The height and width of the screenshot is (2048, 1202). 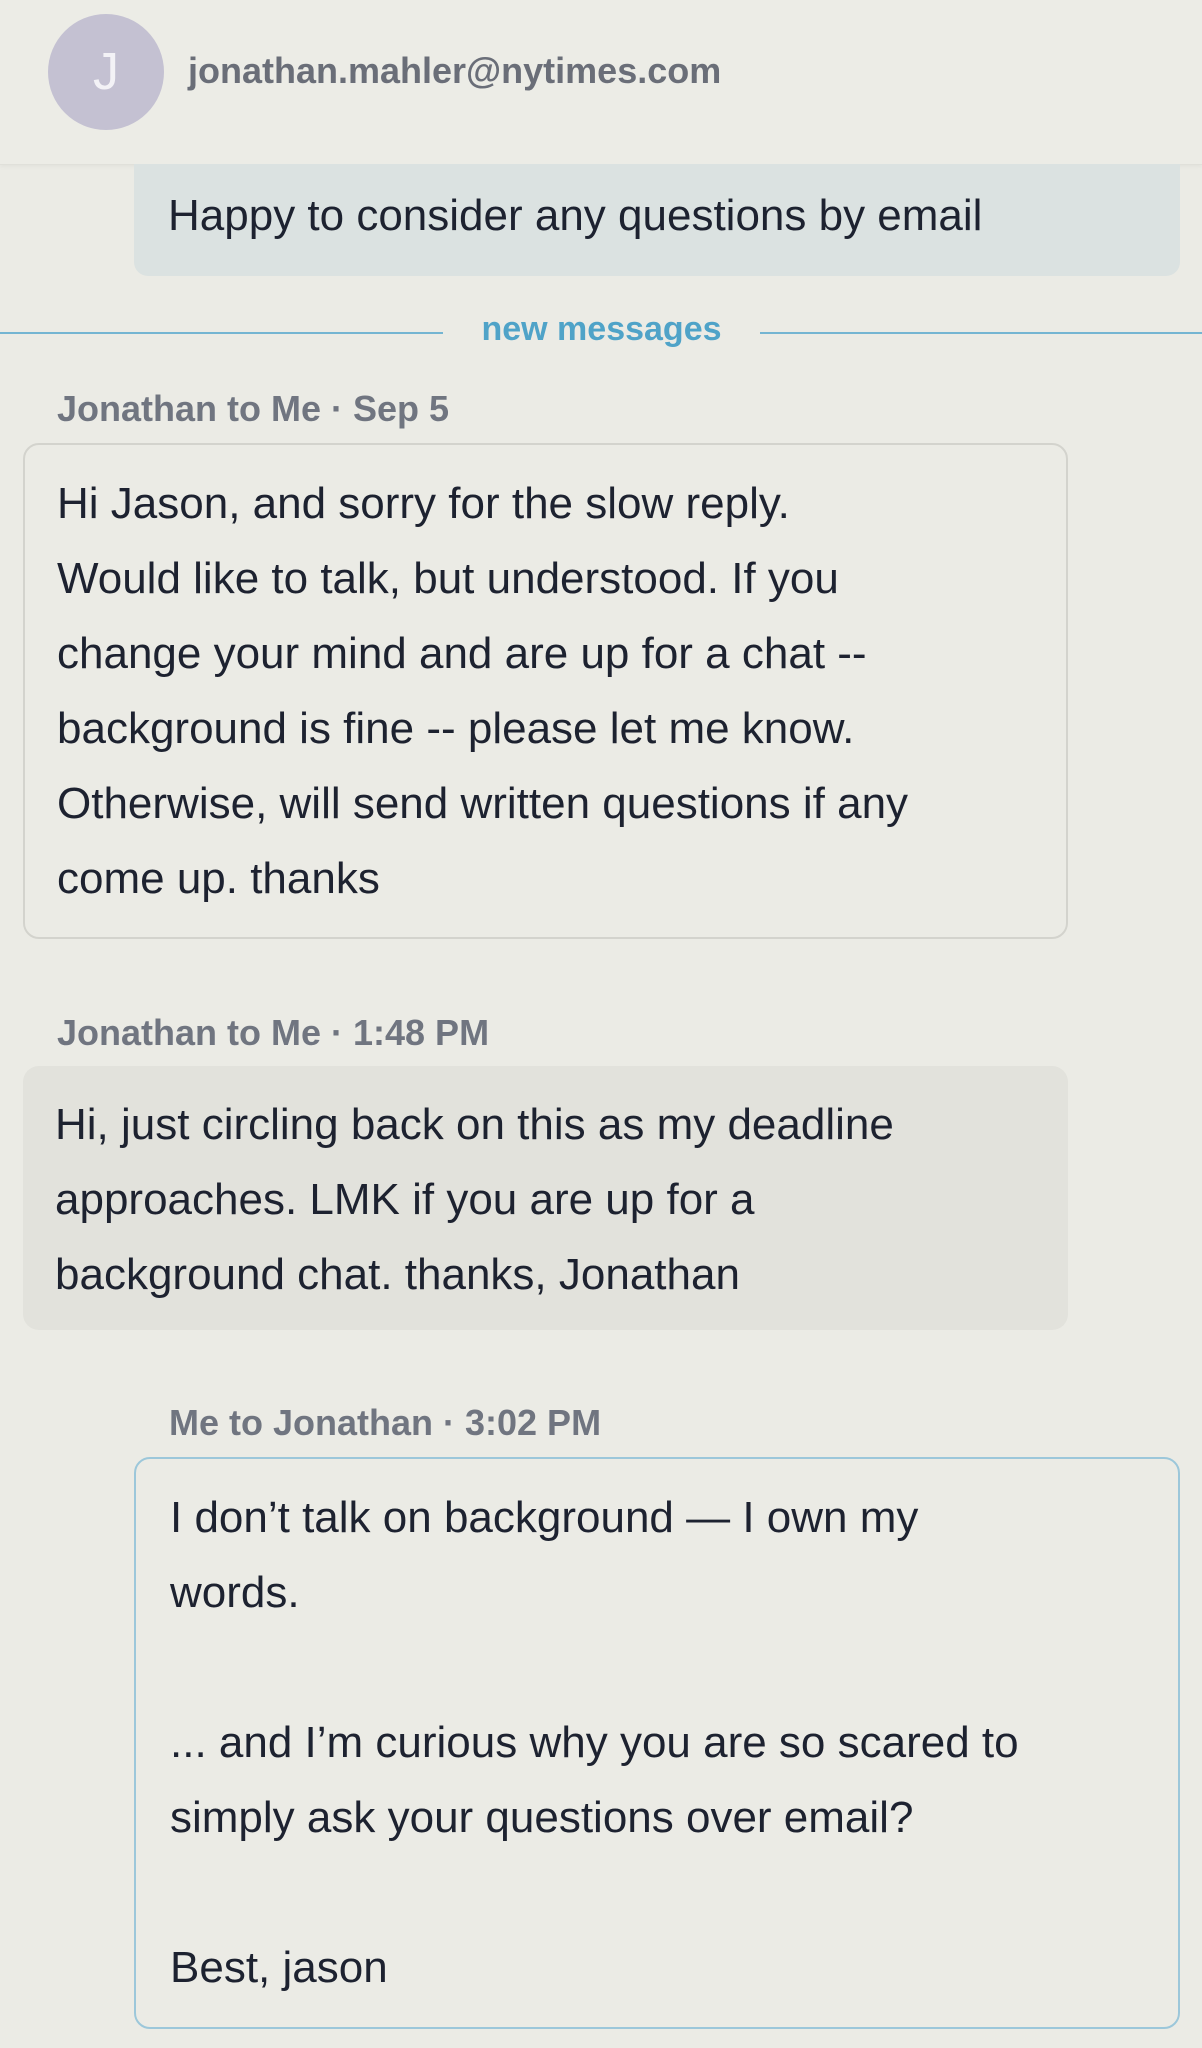 I want to click on message-meta: Jonathan to Me · 1:48 PM, so click(x=273, y=1032).